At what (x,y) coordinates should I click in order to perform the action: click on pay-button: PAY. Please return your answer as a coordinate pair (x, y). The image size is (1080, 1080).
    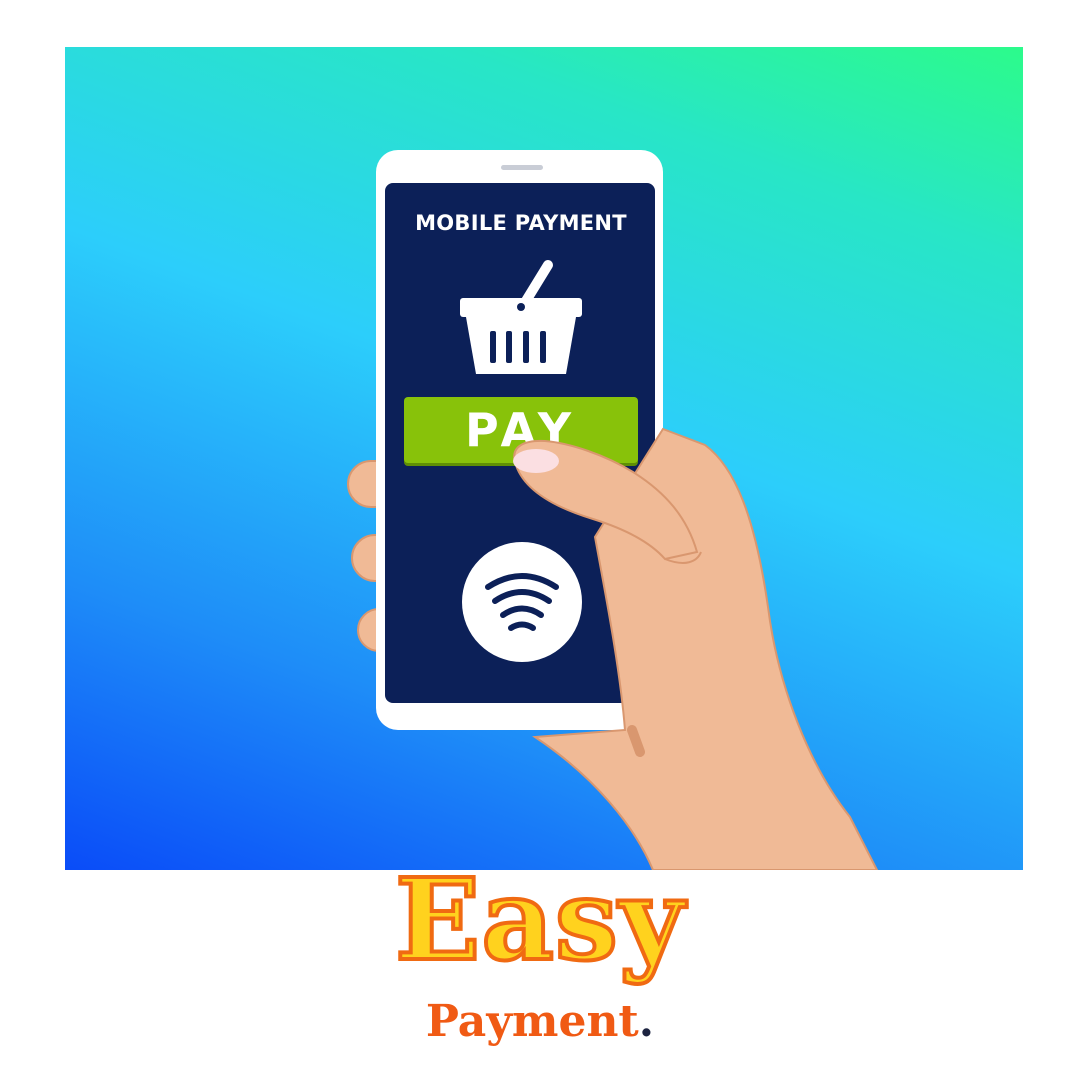
    Looking at the image, I should click on (521, 430).